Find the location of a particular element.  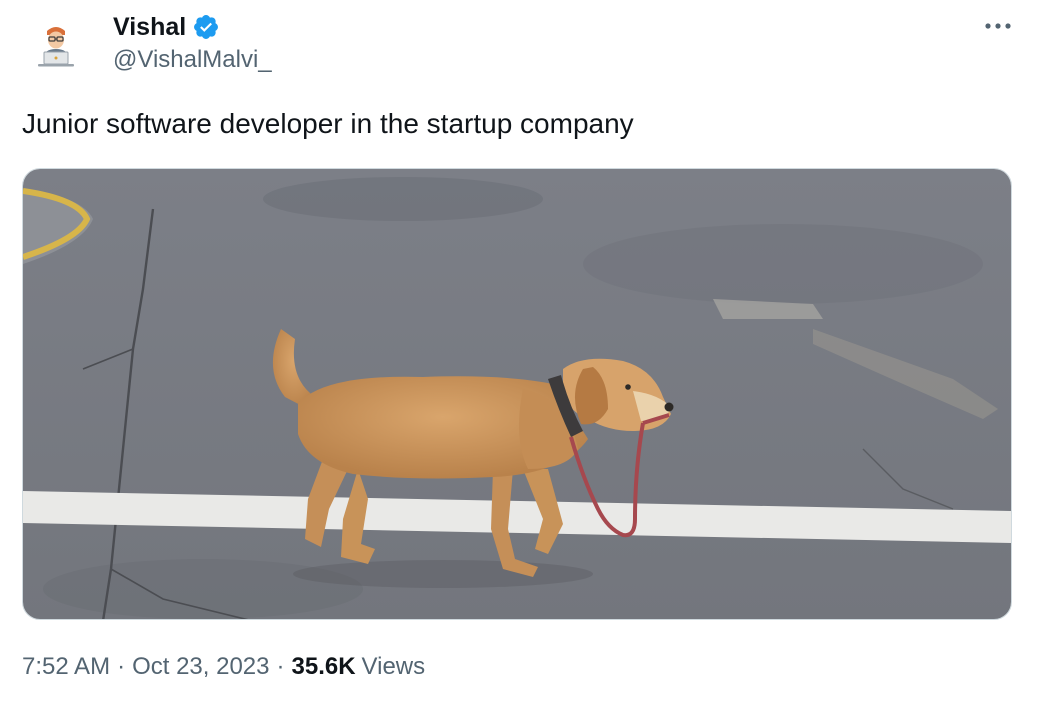

more-horizontal-icon is located at coordinates (998, 26).